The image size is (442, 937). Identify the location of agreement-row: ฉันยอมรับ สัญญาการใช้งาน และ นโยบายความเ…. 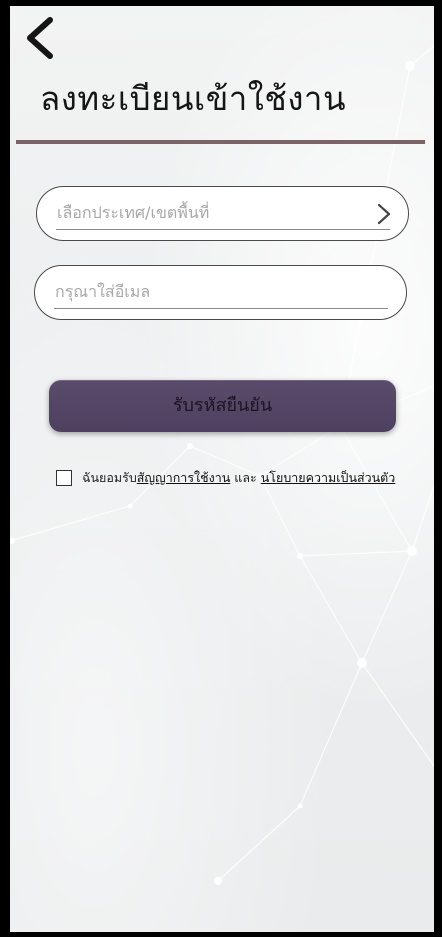
(225, 478).